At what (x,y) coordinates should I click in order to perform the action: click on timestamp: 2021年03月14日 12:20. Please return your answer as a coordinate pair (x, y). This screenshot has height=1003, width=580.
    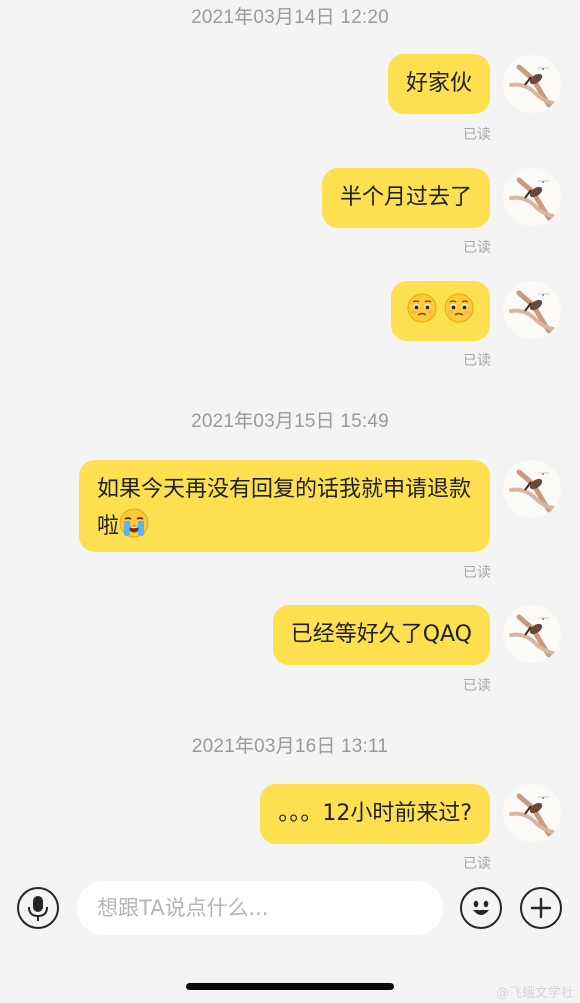
    Looking at the image, I should click on (290, 17).